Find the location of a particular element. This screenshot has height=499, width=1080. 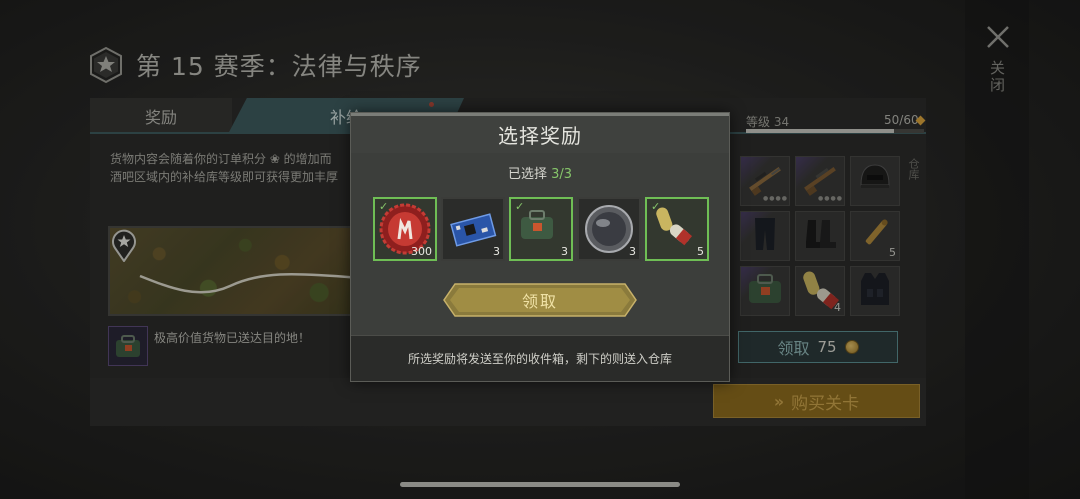

claim-cost-value: 75 is located at coordinates (827, 347).